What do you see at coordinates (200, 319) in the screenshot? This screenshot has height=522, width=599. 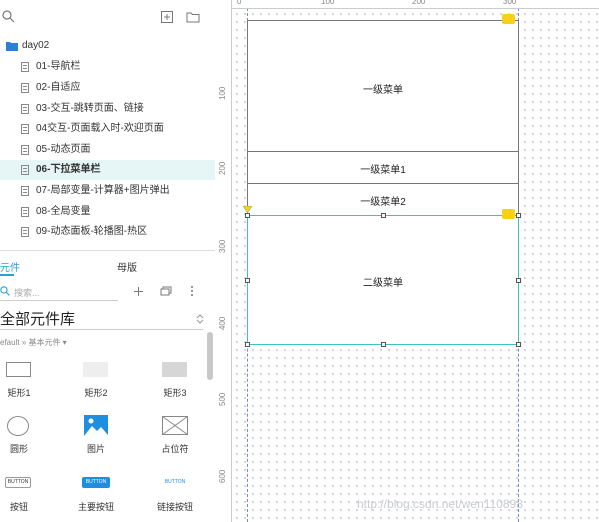 I see `dropdown-arrows-icon` at bounding box center [200, 319].